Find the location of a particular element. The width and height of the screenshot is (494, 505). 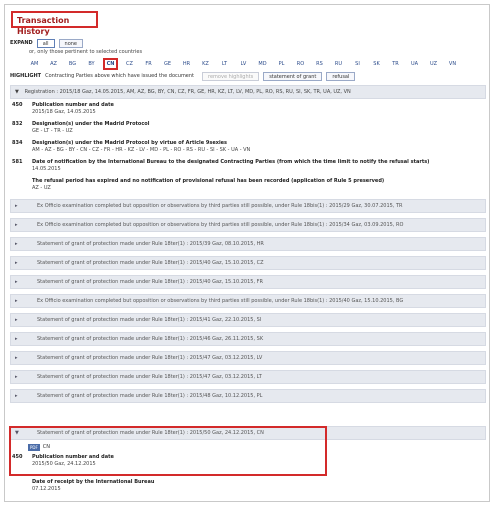

expand-all-button: all is located at coordinates (45, 43).